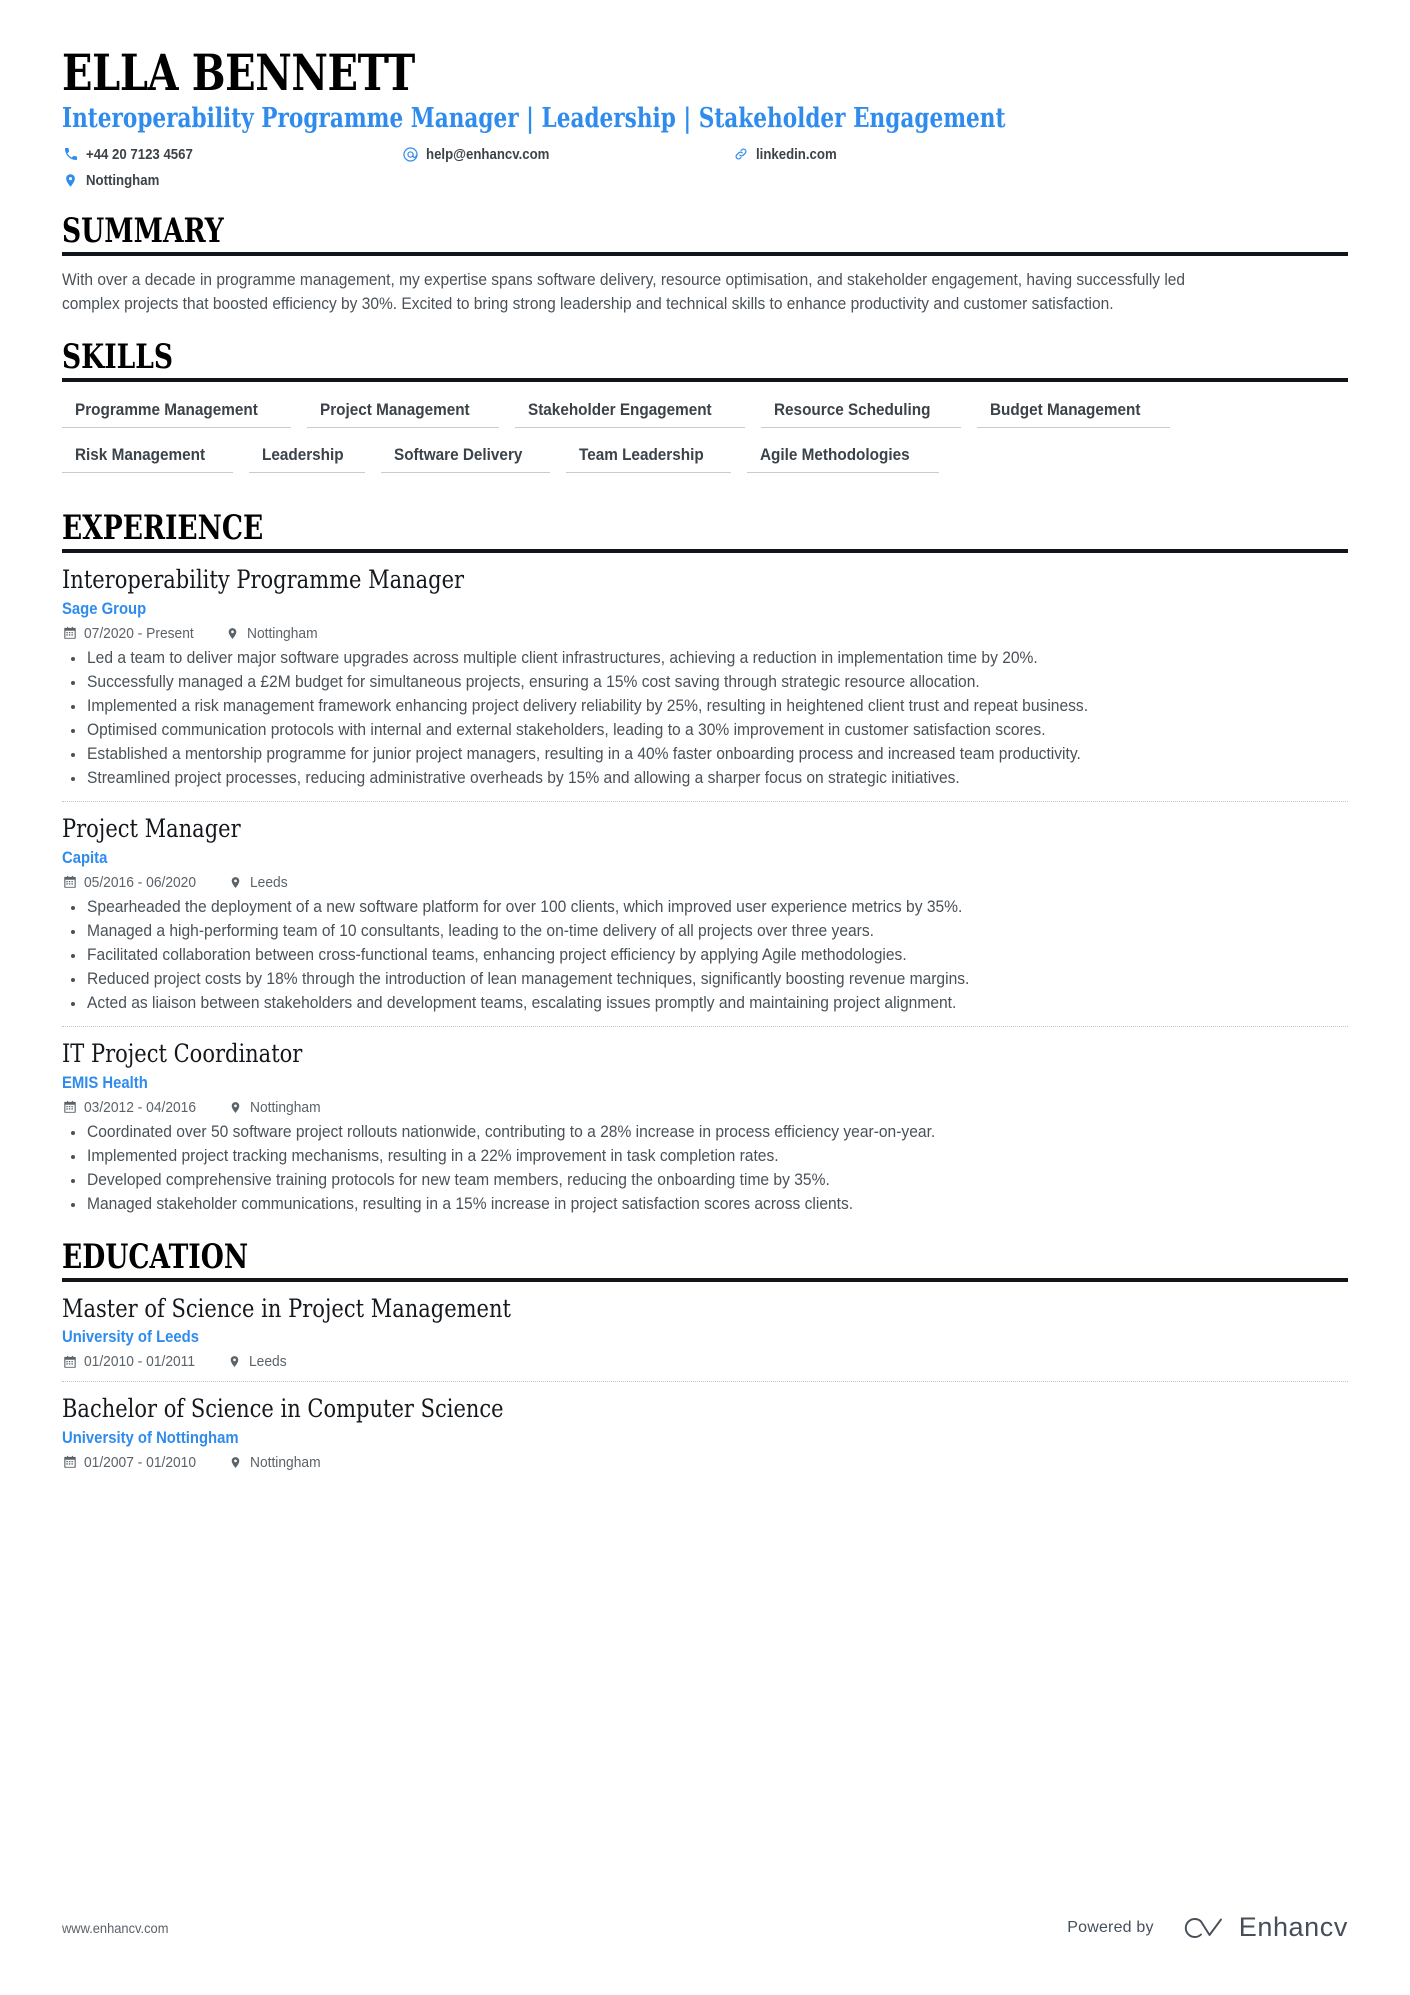  Describe the element at coordinates (567, 154) in the screenshot. I see `contact-email: help@enhancv.com` at that location.